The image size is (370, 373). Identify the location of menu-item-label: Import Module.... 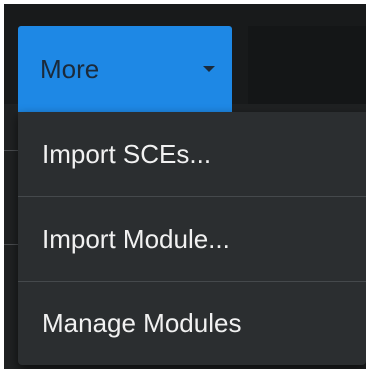
(136, 238).